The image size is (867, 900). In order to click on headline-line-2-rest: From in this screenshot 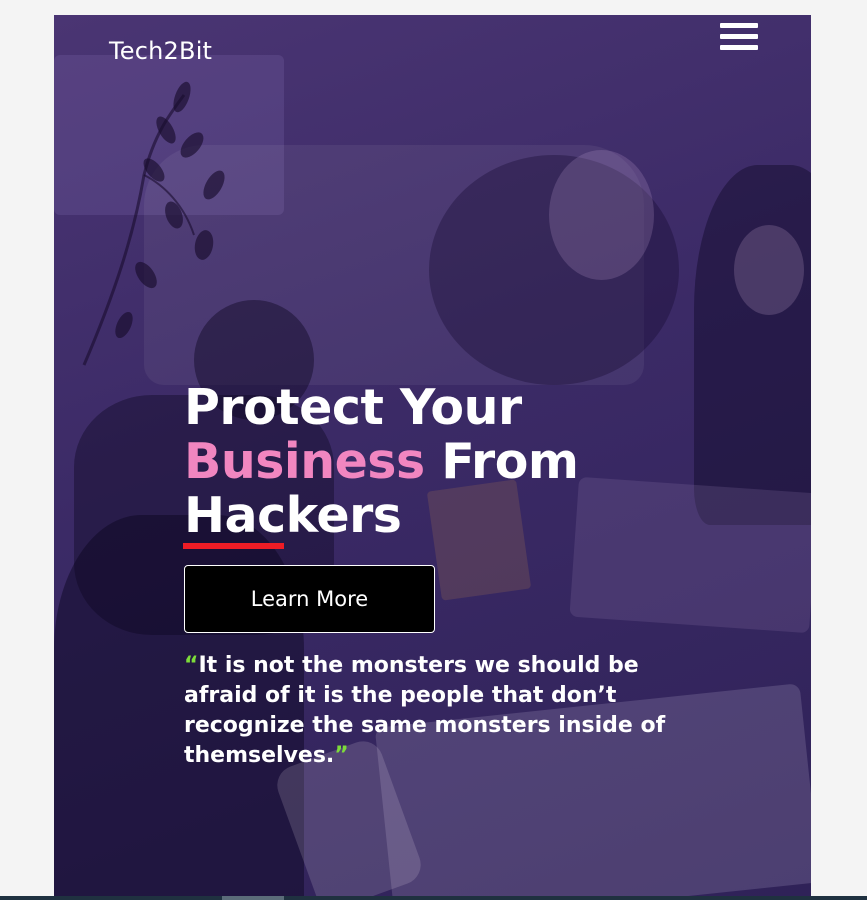, I will do `click(501, 461)`.